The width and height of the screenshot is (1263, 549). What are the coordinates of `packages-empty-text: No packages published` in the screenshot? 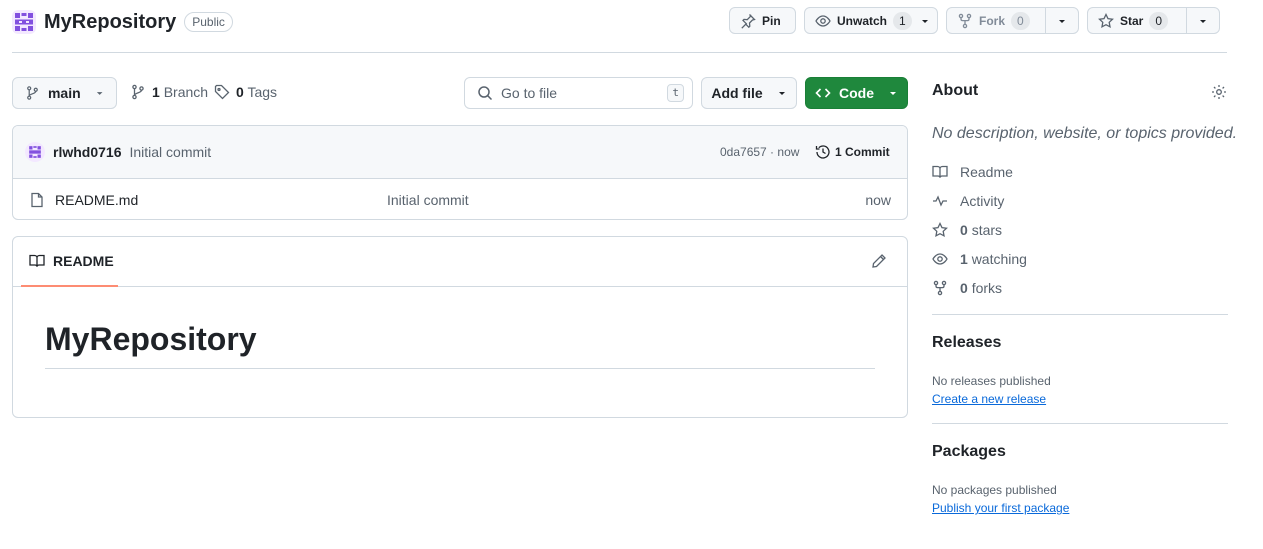 It's located at (994, 490).